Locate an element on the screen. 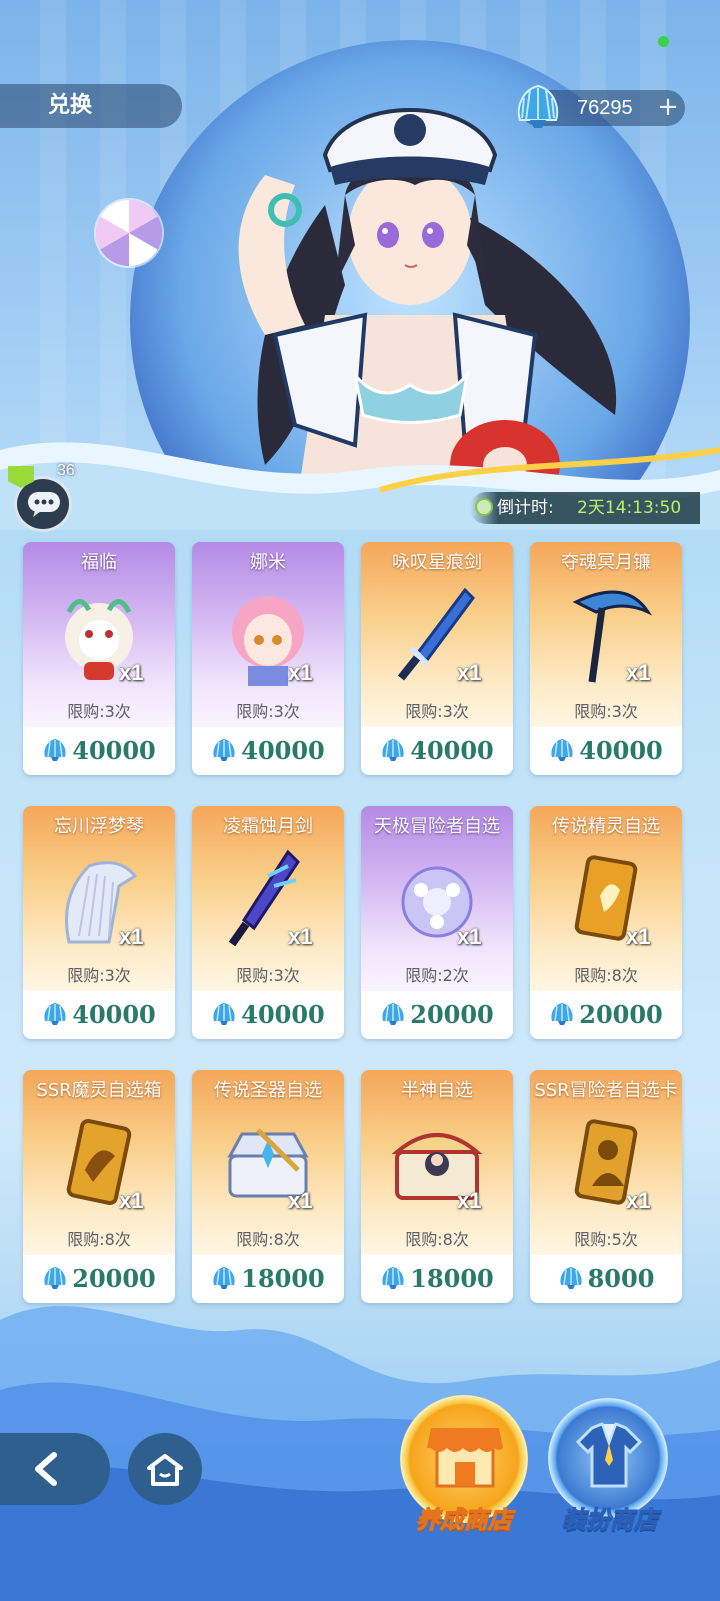 The image size is (720, 1601). item-name: 凌霜蚀月剑 is located at coordinates (268, 826).